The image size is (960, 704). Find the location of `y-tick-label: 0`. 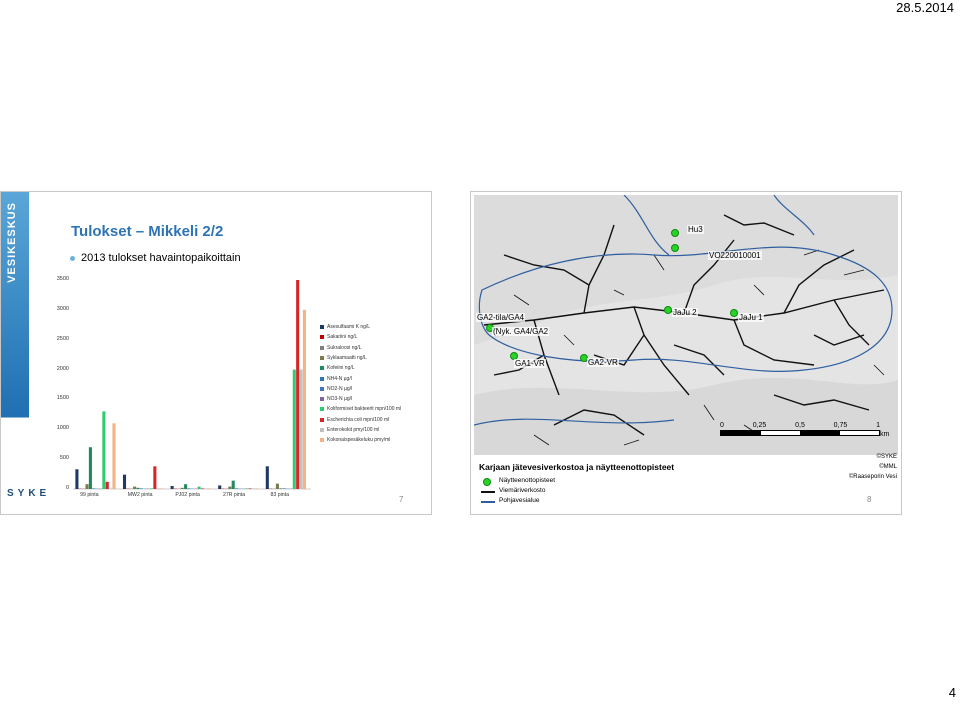

y-tick-label: 0 is located at coordinates (67, 488).